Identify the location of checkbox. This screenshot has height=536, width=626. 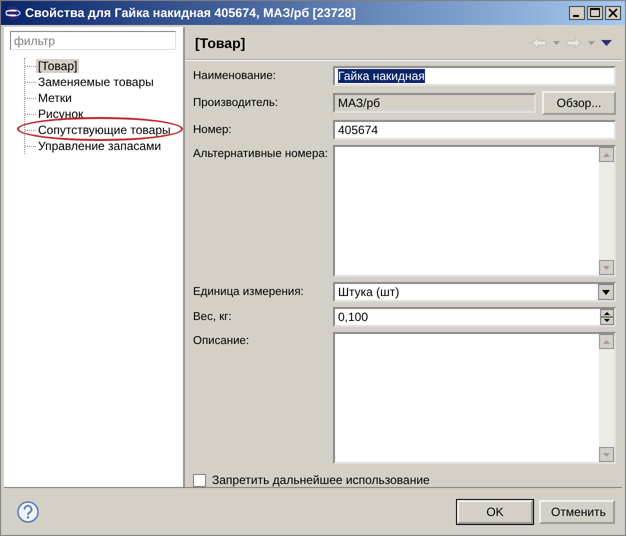
(199, 480).